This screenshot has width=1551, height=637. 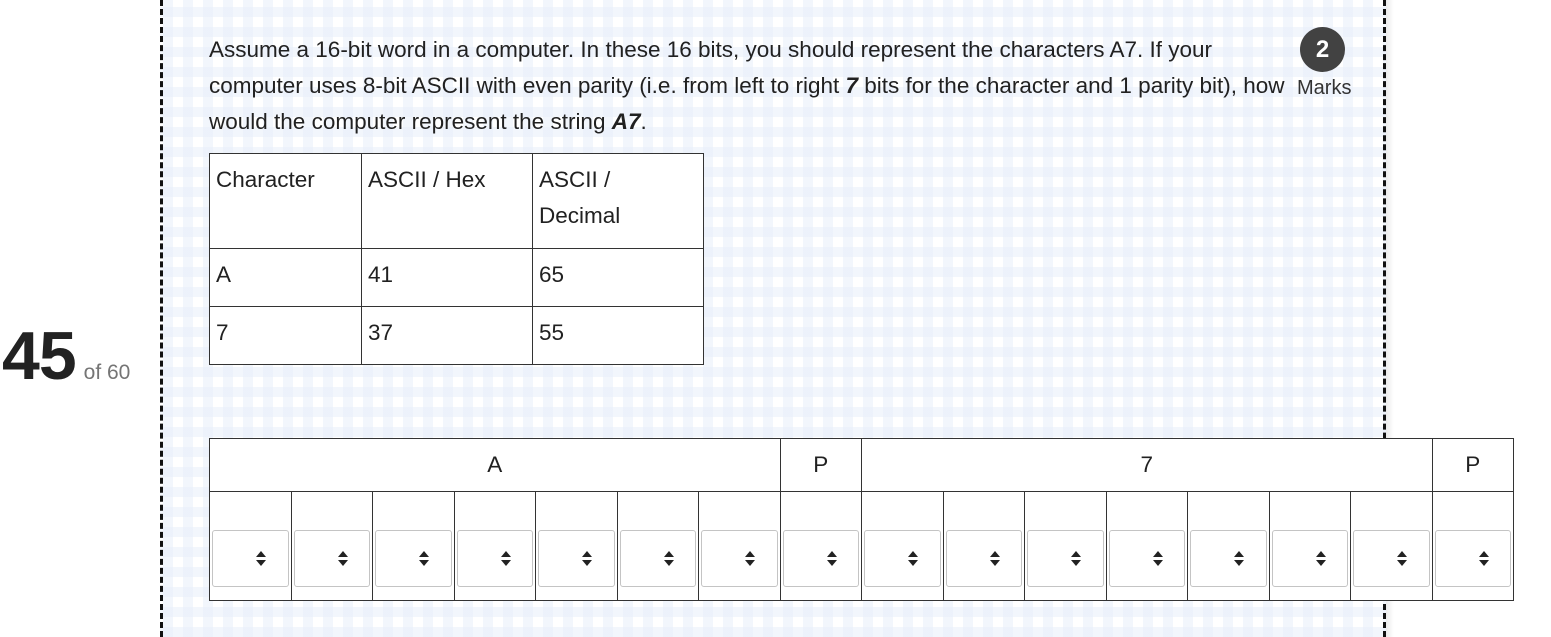 What do you see at coordinates (618, 335) in the screenshot?
I see `table-cell: 55` at bounding box center [618, 335].